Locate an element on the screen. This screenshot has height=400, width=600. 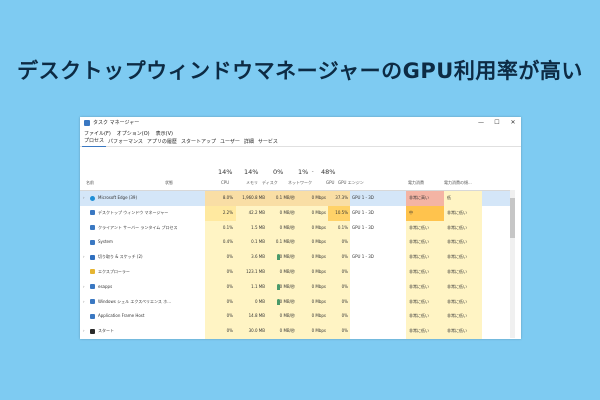
tab-performance: パフォーマンス is located at coordinates (125, 142).